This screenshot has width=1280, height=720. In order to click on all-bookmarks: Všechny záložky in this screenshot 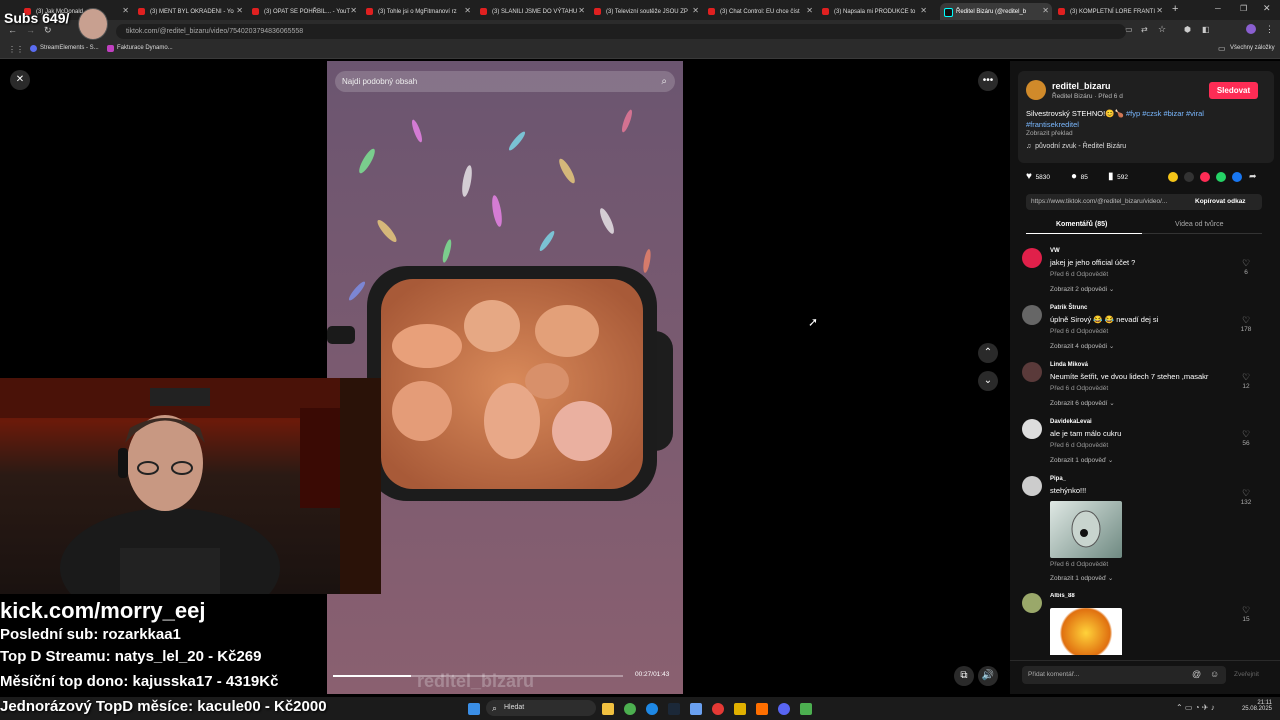, I will do `click(1252, 48)`.